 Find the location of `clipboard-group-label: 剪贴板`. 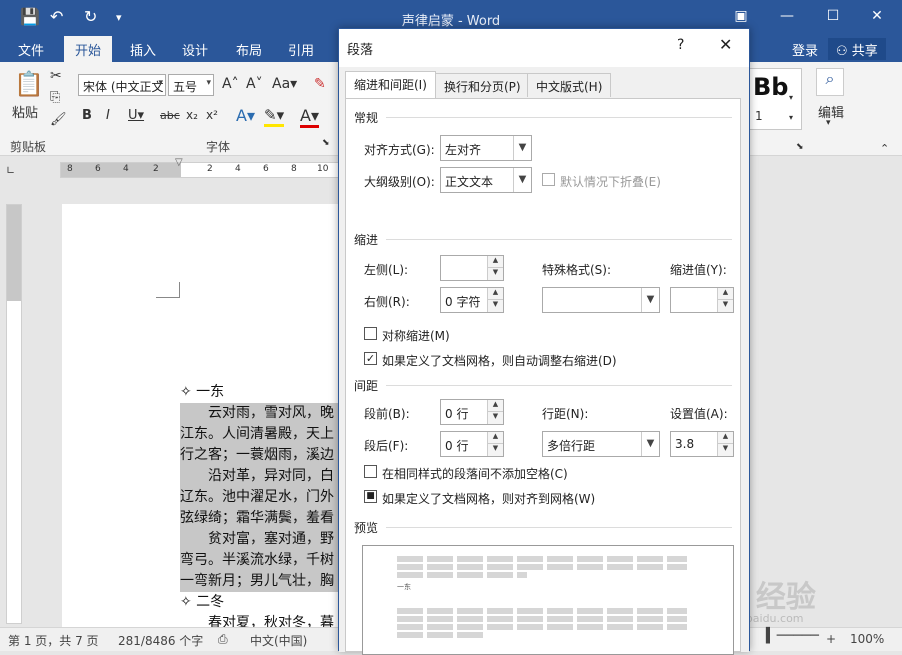

clipboard-group-label: 剪贴板 is located at coordinates (28, 147).